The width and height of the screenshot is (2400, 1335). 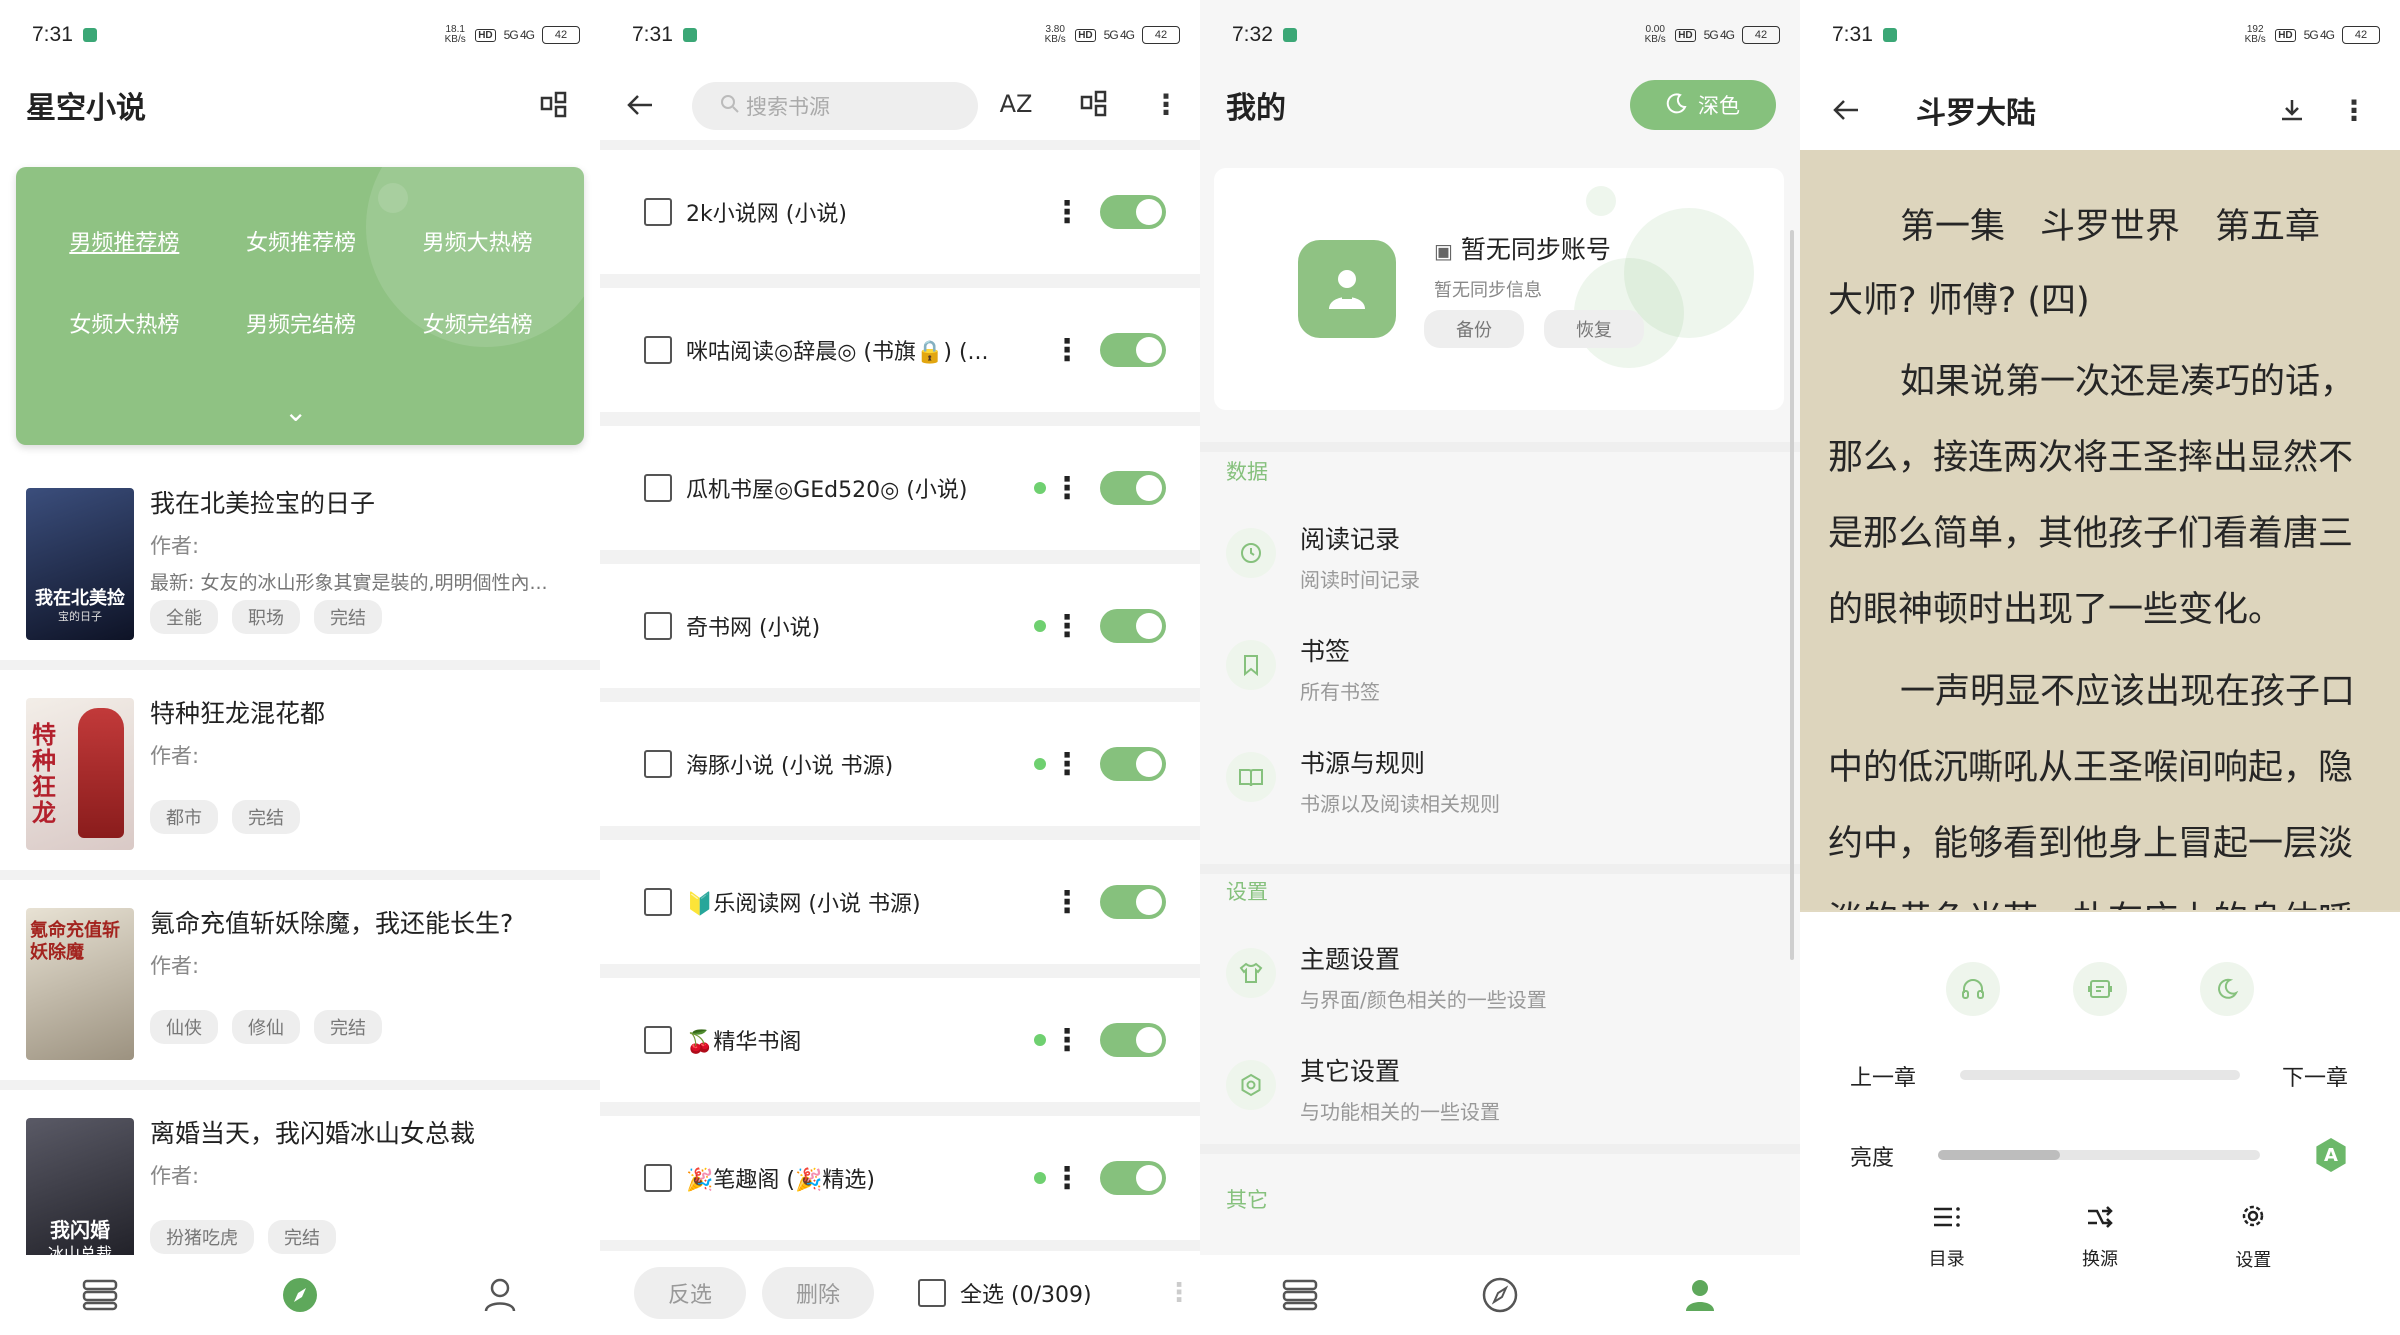 I want to click on settings-button: 设置, so click(x=2253, y=1237).